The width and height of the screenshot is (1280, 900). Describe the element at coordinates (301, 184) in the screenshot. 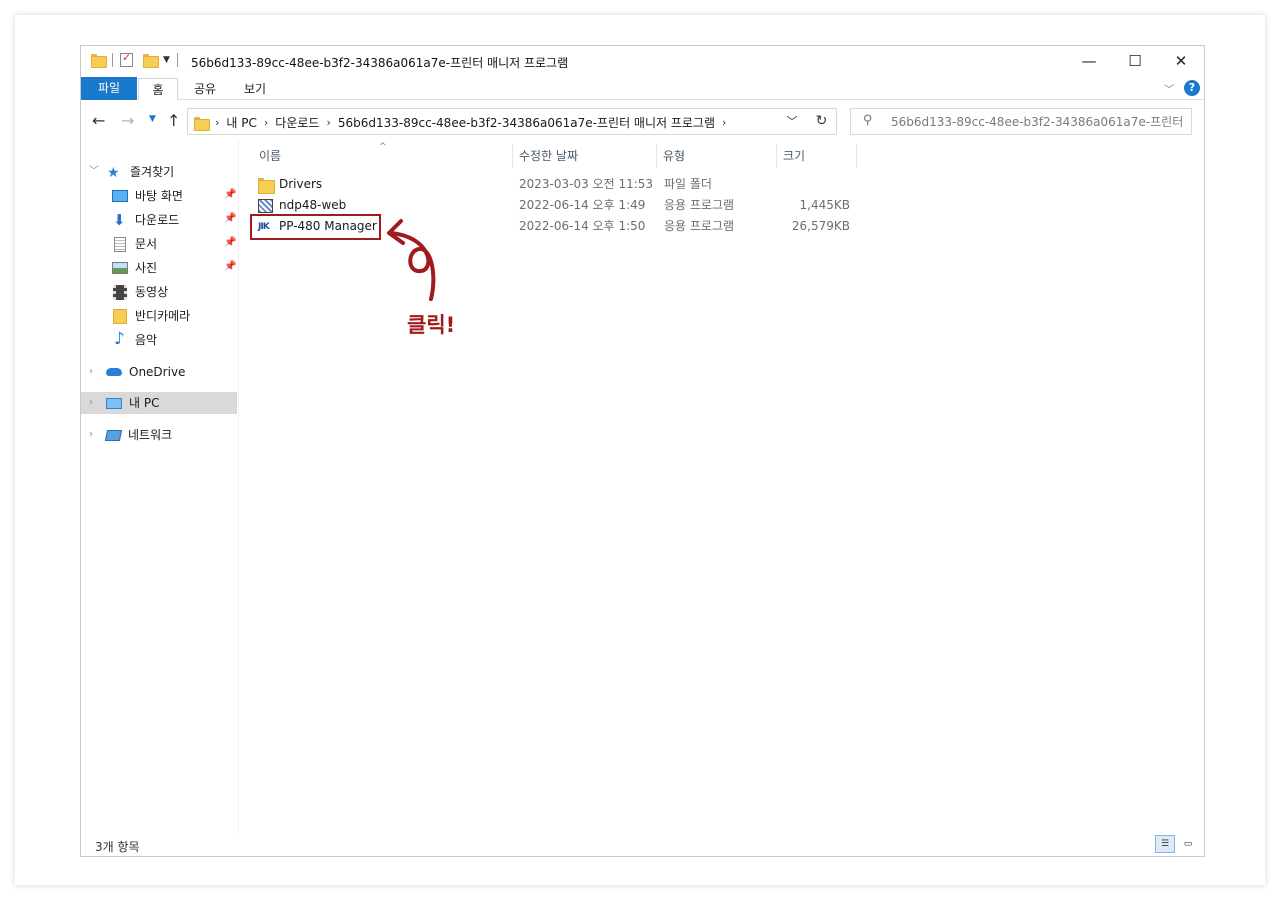

I see `file-name: Drivers` at that location.